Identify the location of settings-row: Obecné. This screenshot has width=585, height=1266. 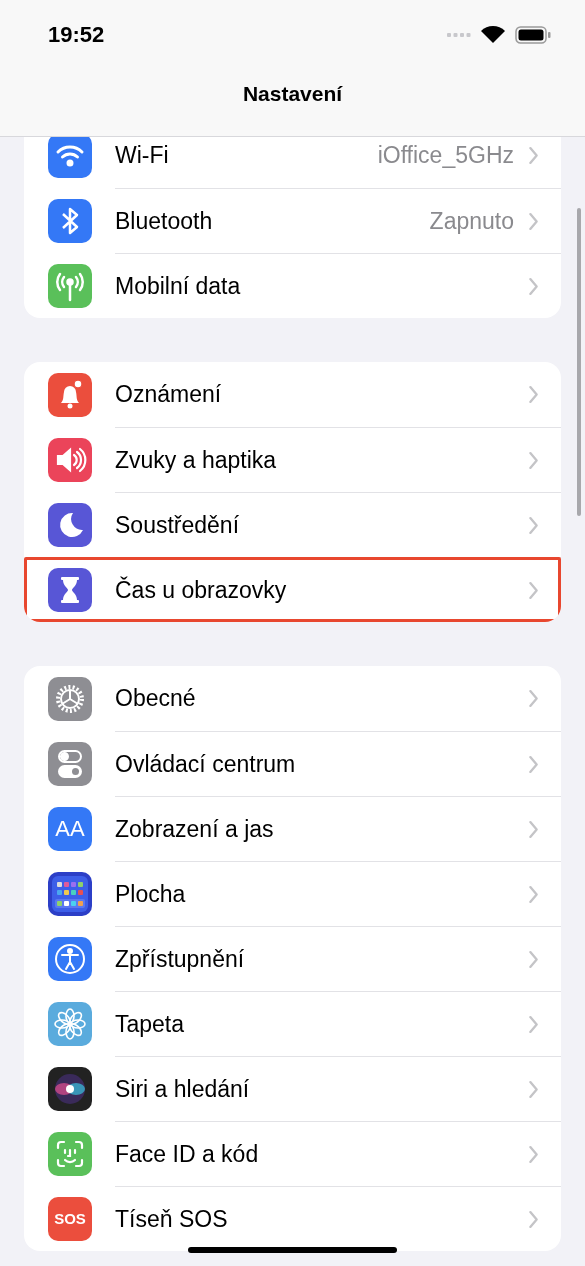
(292, 698).